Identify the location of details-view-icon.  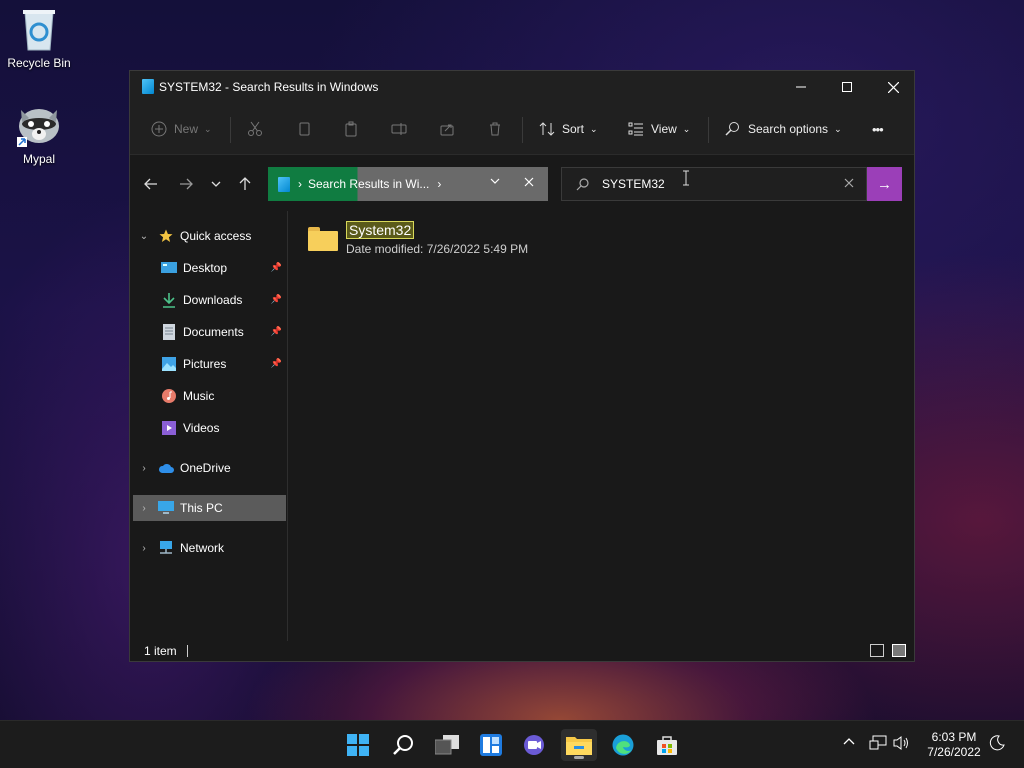
(877, 650).